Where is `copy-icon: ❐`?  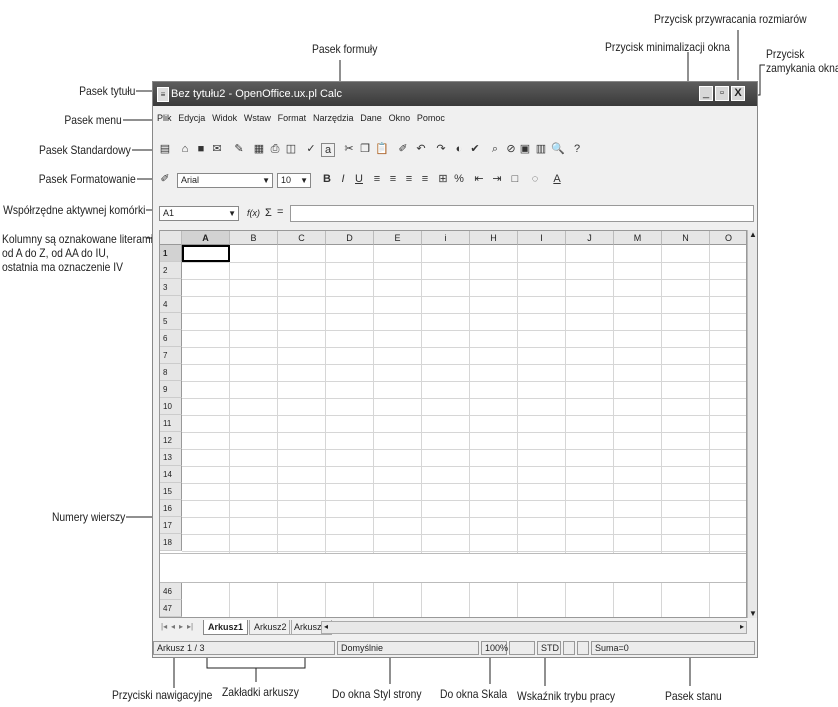
copy-icon: ❐ is located at coordinates (365, 149).